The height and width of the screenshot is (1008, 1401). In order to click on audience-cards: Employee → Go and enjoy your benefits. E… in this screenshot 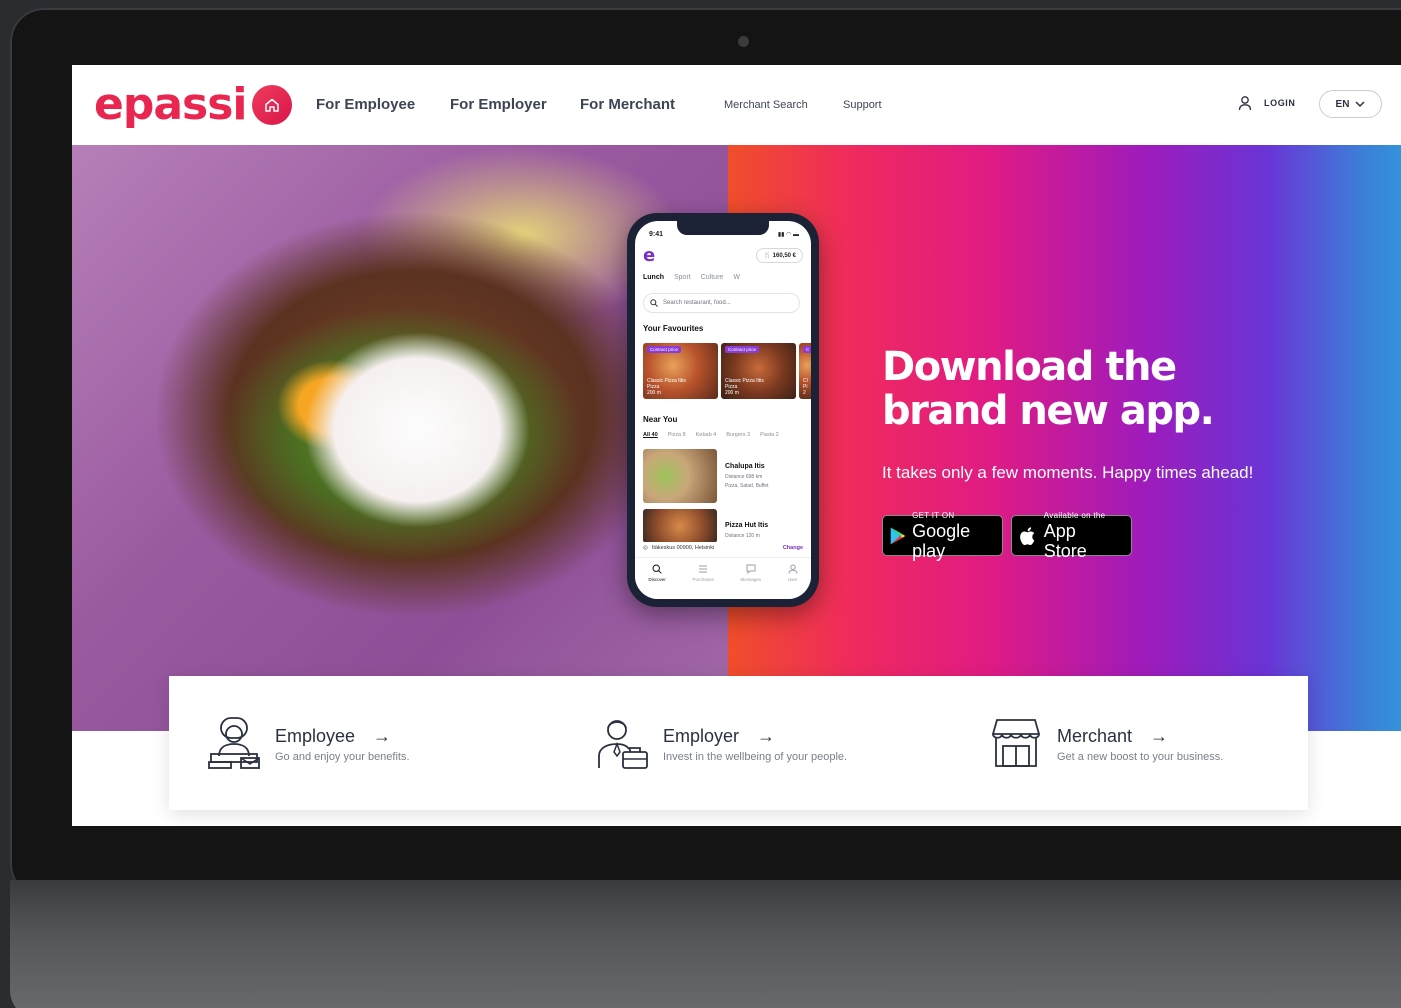, I will do `click(738, 743)`.